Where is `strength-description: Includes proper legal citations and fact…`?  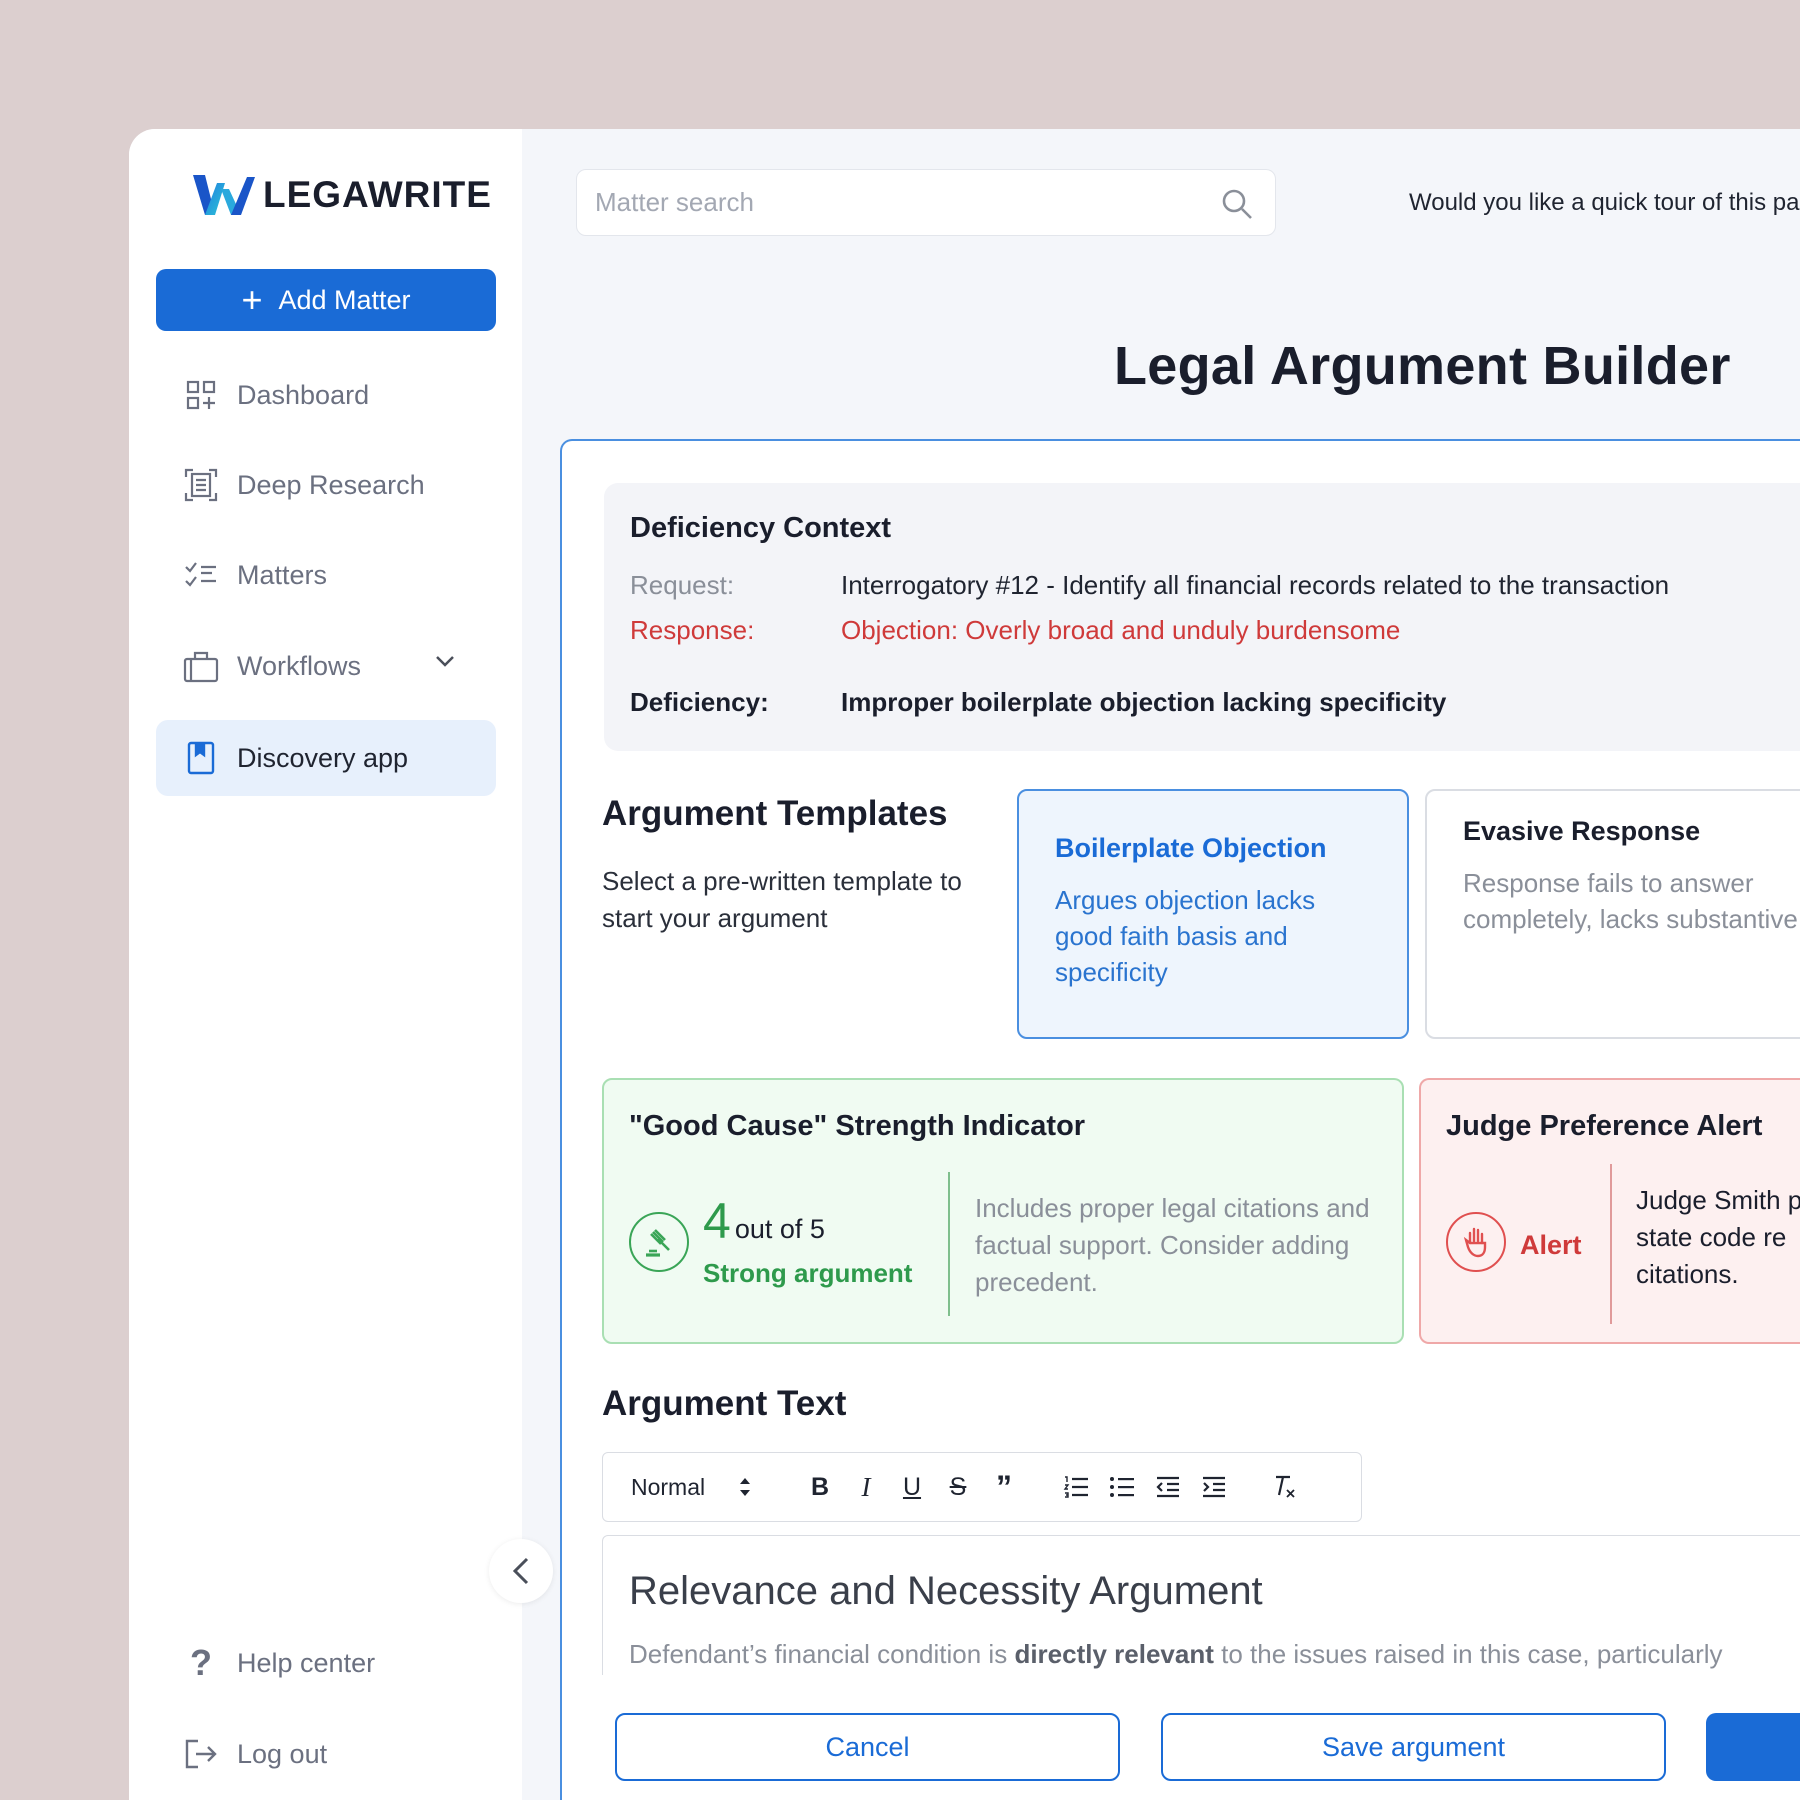 strength-description: Includes proper legal citations and fact… is located at coordinates (1172, 1245).